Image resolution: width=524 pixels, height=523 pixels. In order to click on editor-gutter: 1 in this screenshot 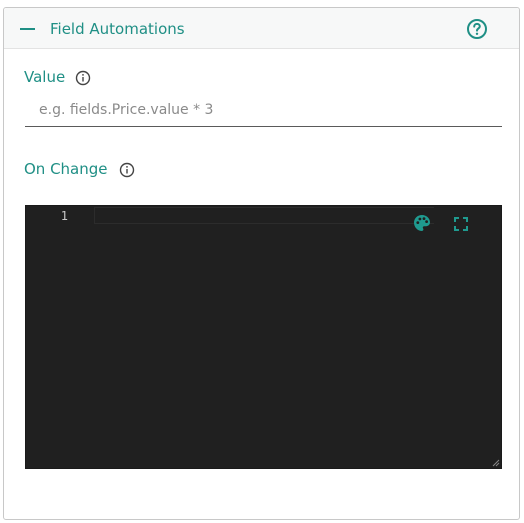, I will do `click(58, 337)`.